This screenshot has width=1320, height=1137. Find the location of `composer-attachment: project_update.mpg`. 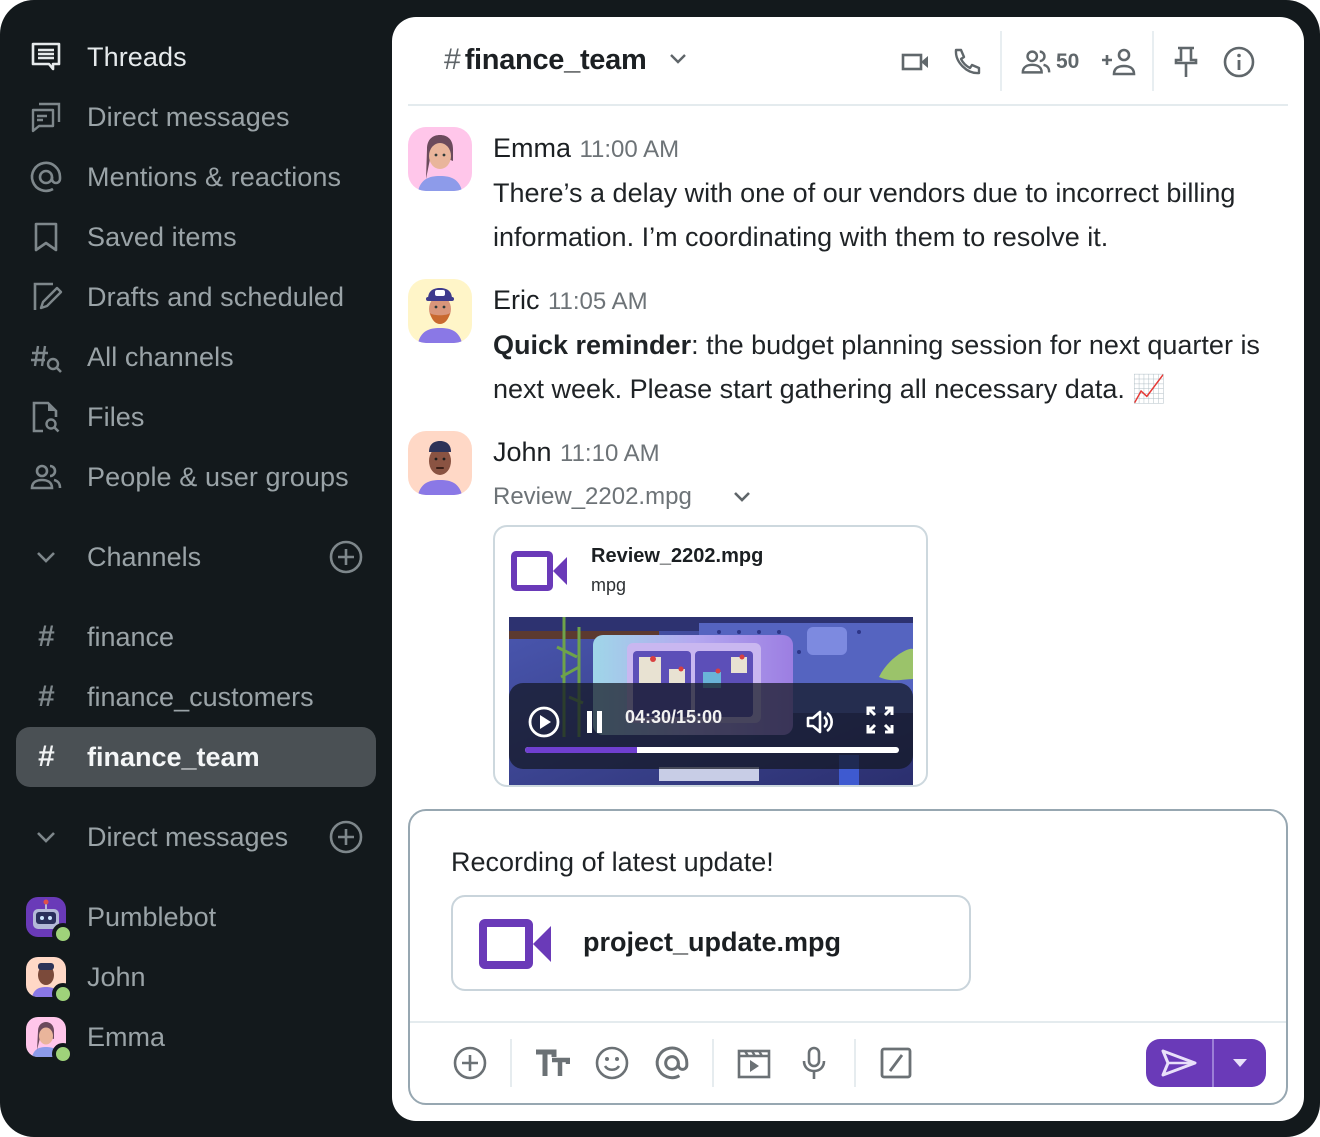

composer-attachment: project_update.mpg is located at coordinates (711, 943).